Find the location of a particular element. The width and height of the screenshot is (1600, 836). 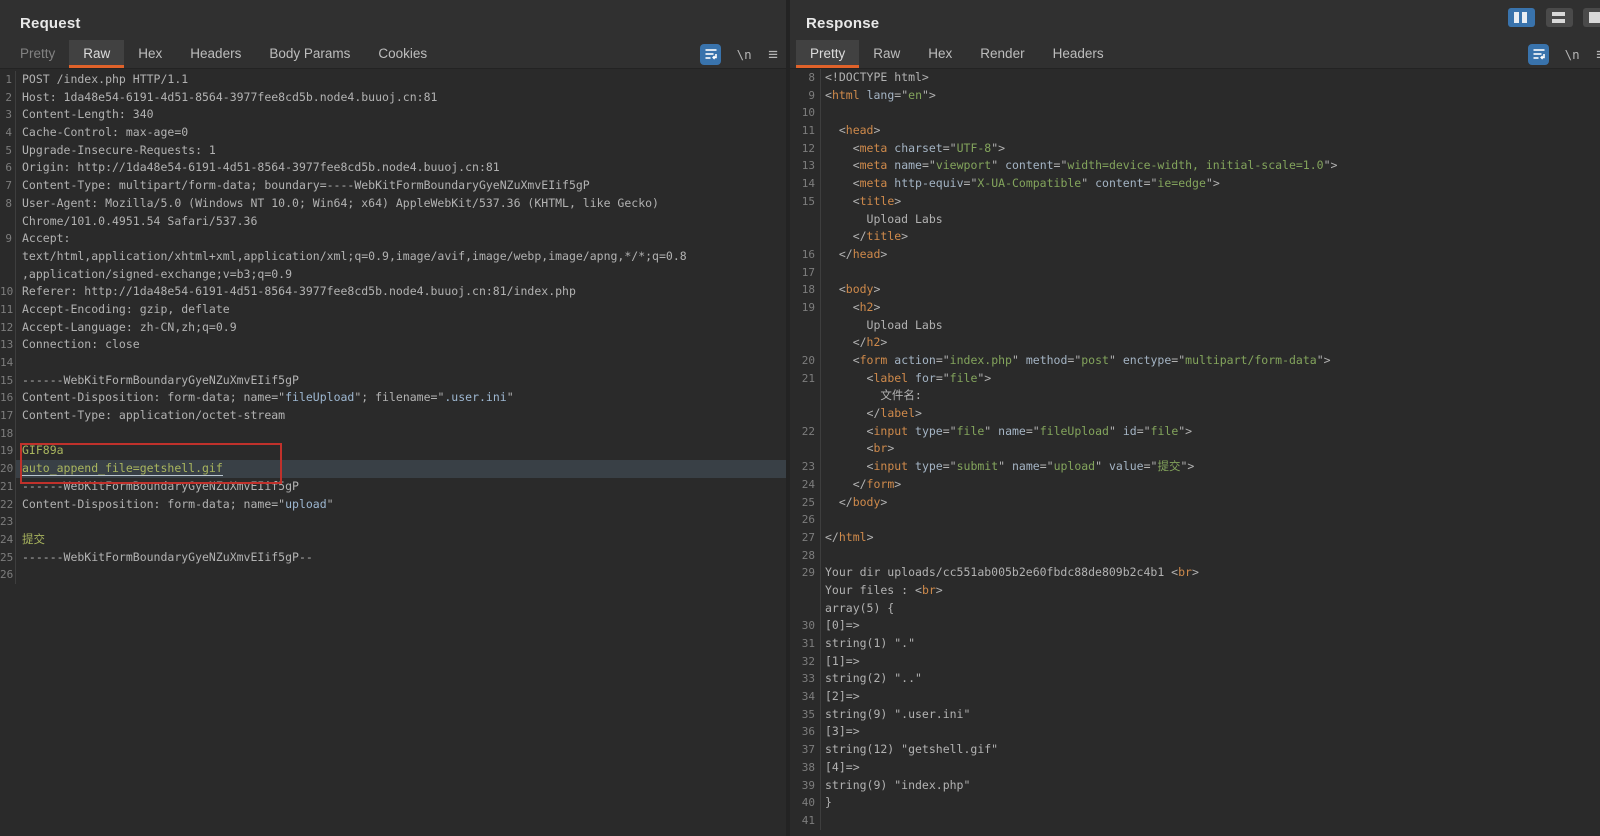

response-tab-headers: Headers is located at coordinates (1078, 54).